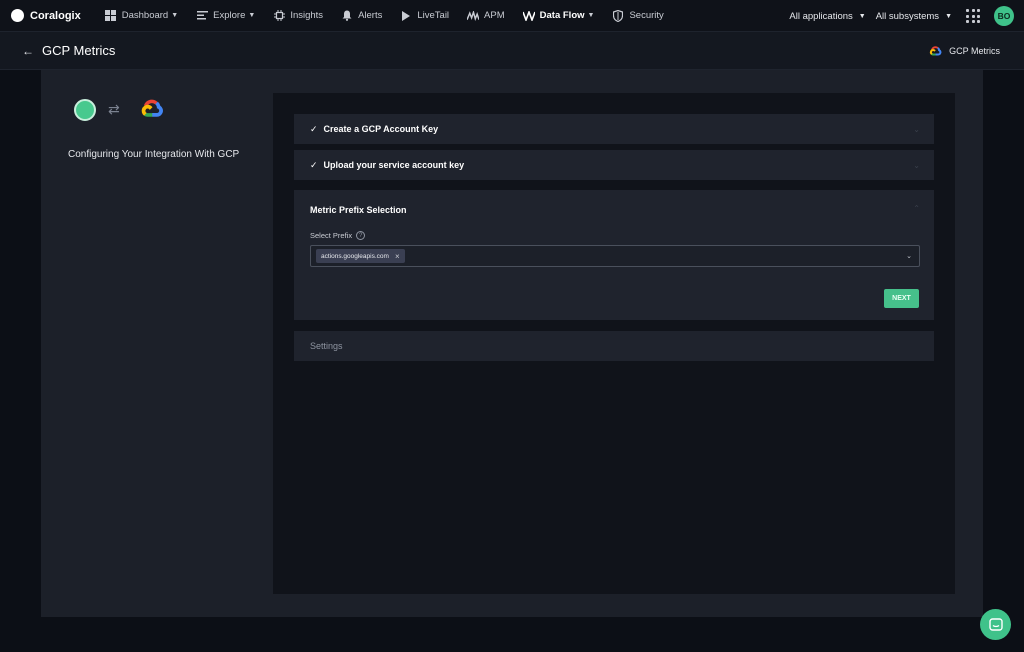 The image size is (1024, 652). What do you see at coordinates (614, 210) in the screenshot?
I see `step-metric-prefix-header: Metric Prefix Selection` at bounding box center [614, 210].